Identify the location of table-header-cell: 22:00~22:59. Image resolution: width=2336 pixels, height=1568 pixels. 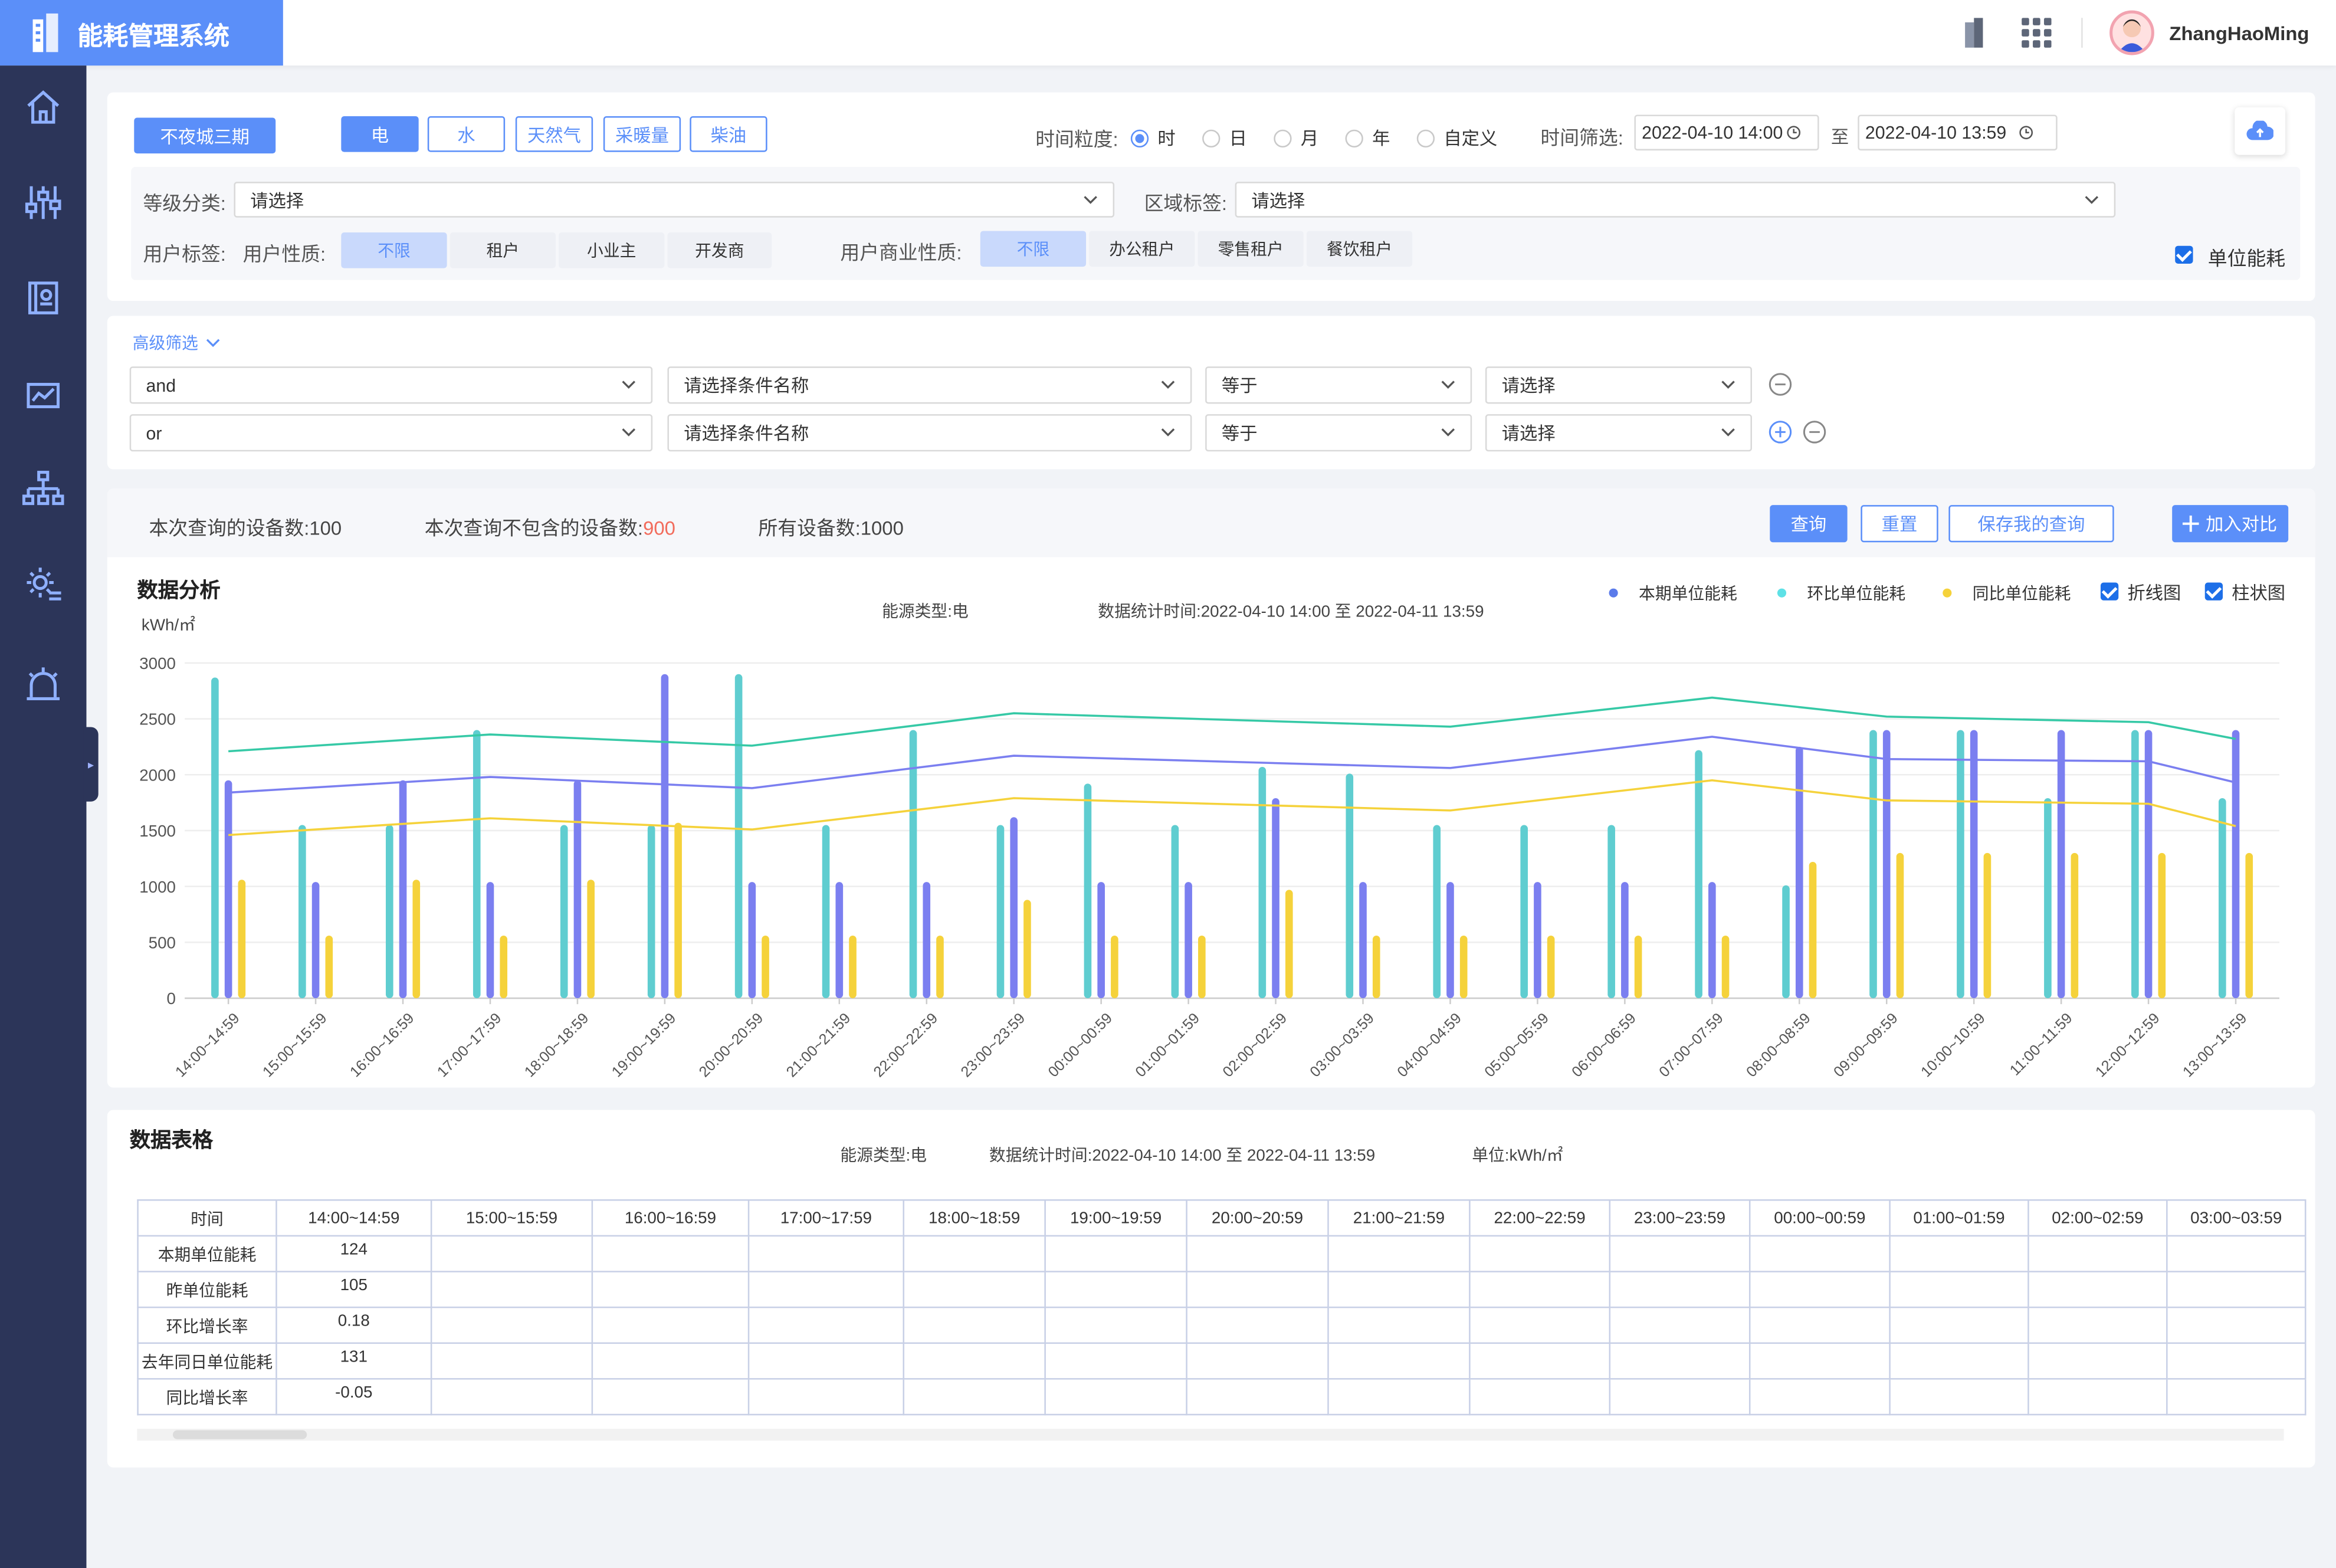
(1540, 1218).